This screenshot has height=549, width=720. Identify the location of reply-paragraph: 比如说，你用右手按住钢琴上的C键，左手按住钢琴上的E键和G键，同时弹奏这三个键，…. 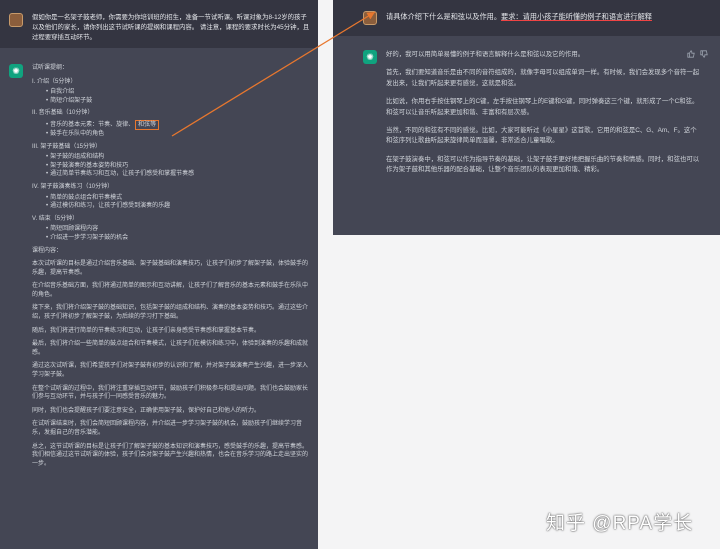
(542, 107).